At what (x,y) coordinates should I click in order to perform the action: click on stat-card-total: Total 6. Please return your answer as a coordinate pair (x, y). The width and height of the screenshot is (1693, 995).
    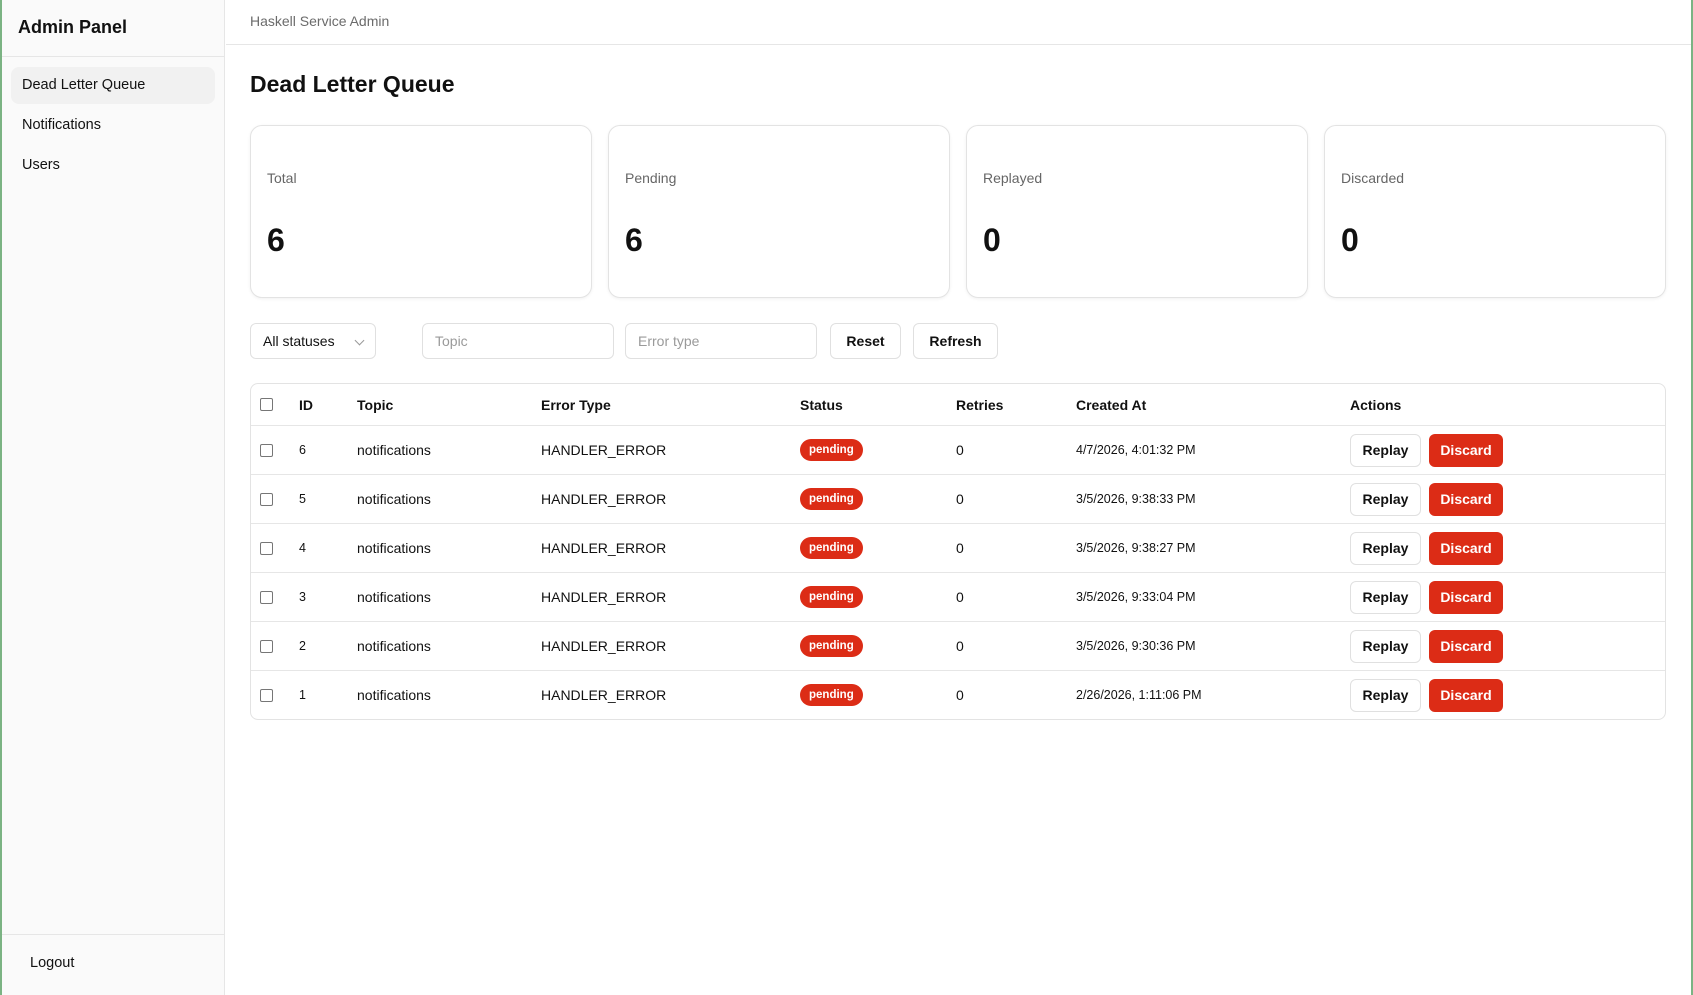
    Looking at the image, I should click on (421, 211).